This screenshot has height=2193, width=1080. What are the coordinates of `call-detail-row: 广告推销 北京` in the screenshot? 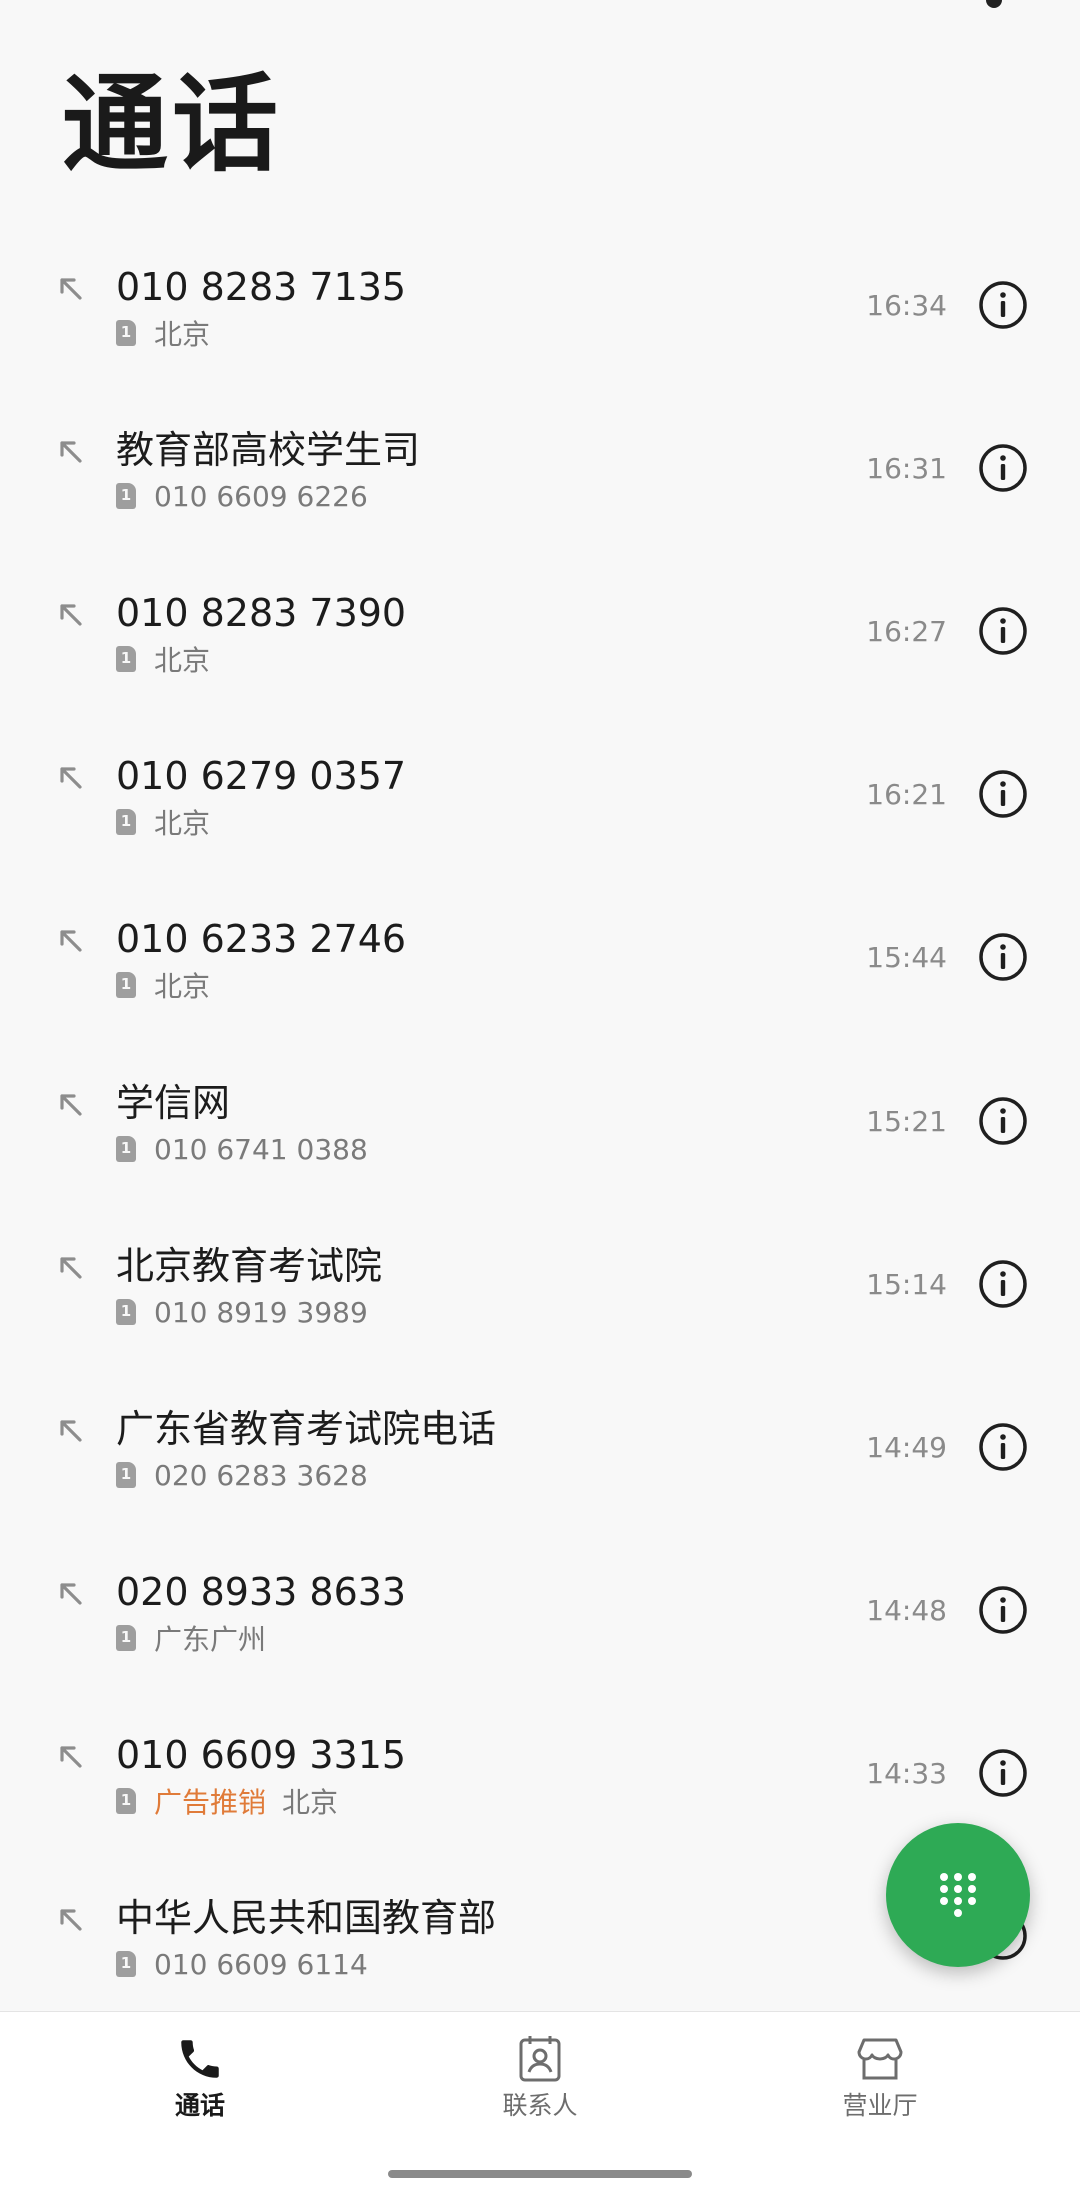 It's located at (227, 1801).